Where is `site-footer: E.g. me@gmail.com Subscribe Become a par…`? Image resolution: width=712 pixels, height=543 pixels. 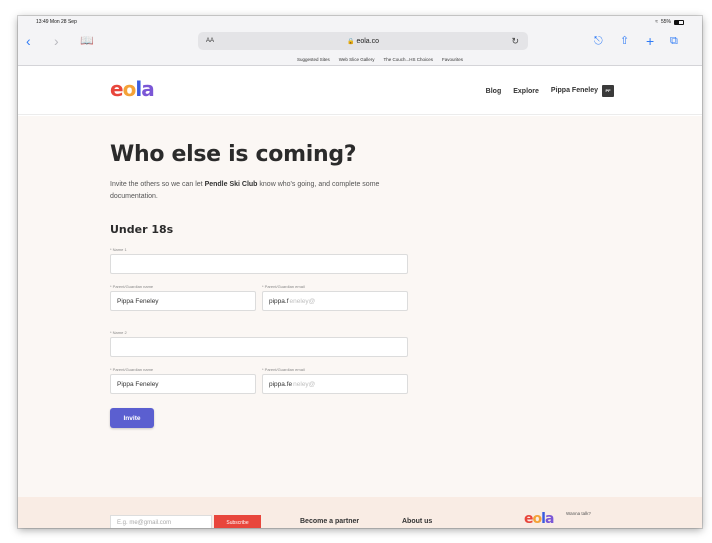
site-footer: E.g. me@gmail.com Subscribe Become a par… is located at coordinates (360, 512).